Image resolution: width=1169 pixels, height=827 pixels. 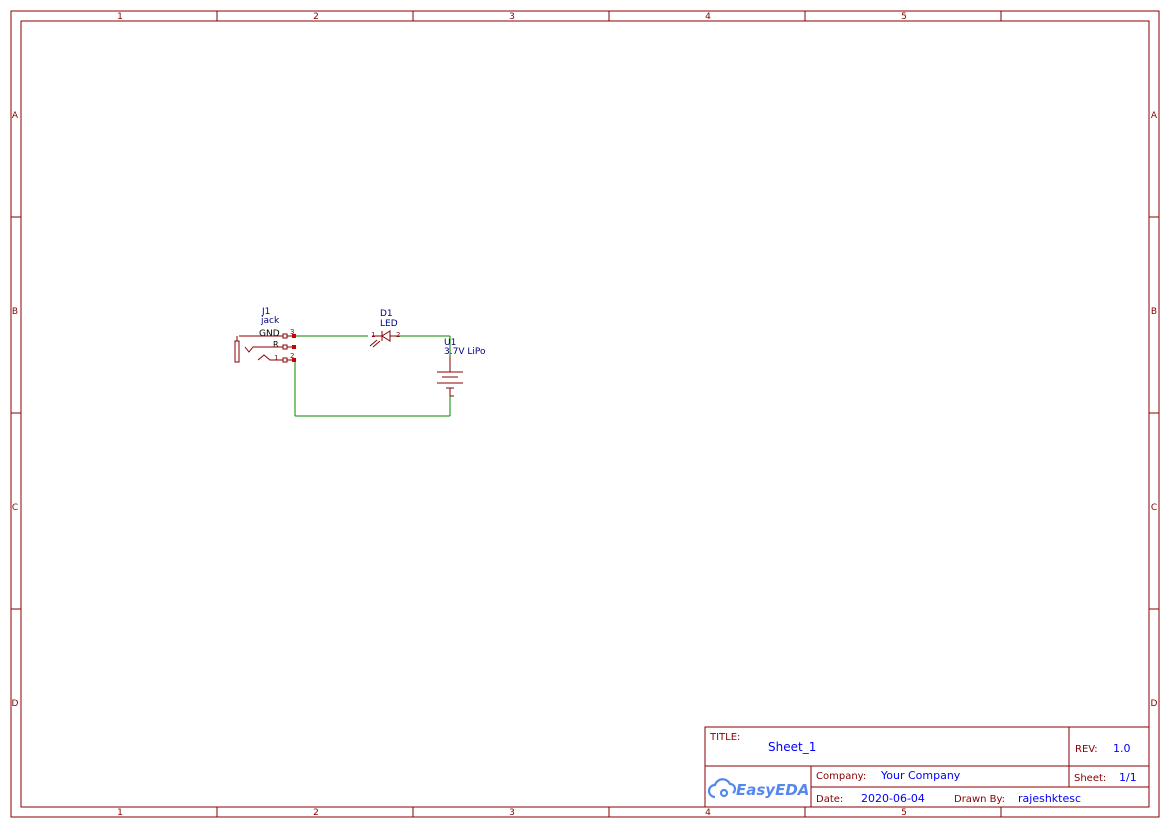 I want to click on led-ref: D1, so click(x=386, y=314).